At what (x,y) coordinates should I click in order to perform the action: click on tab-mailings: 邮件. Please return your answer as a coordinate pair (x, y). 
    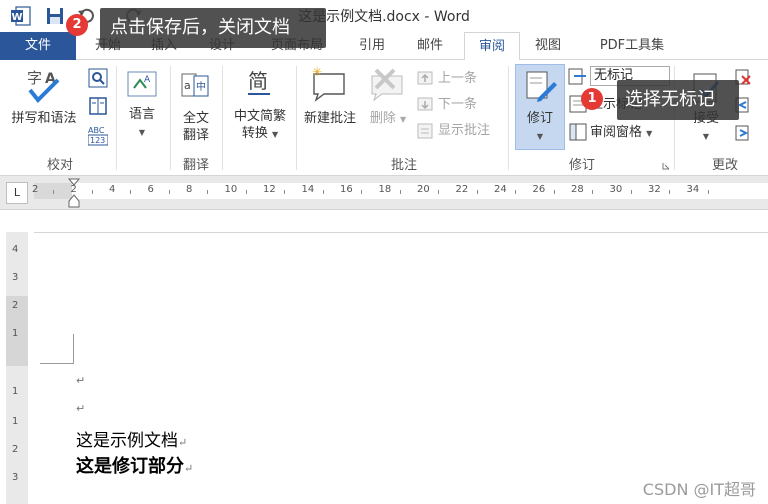
    Looking at the image, I should click on (430, 46).